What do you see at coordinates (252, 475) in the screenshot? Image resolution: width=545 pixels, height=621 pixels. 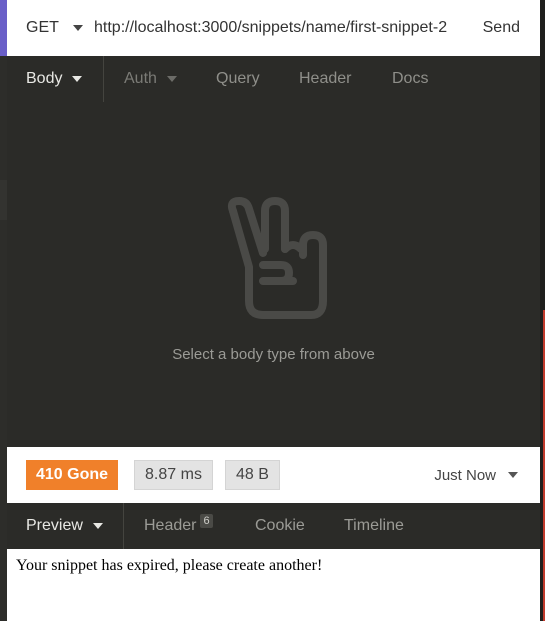 I see `response-size-badge: 48 B` at bounding box center [252, 475].